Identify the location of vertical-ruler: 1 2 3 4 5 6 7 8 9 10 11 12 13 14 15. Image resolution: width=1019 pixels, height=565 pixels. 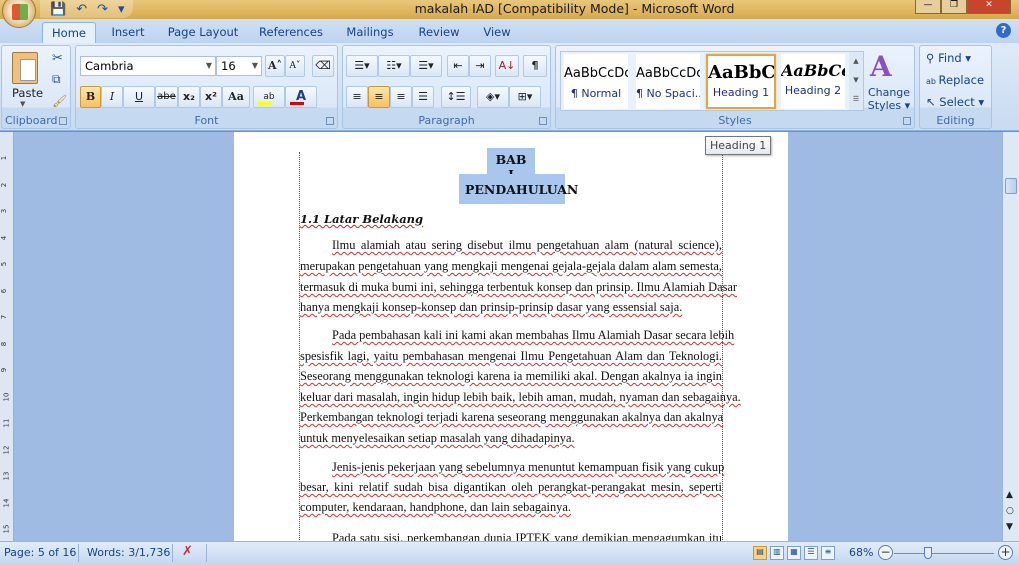
(7, 336).